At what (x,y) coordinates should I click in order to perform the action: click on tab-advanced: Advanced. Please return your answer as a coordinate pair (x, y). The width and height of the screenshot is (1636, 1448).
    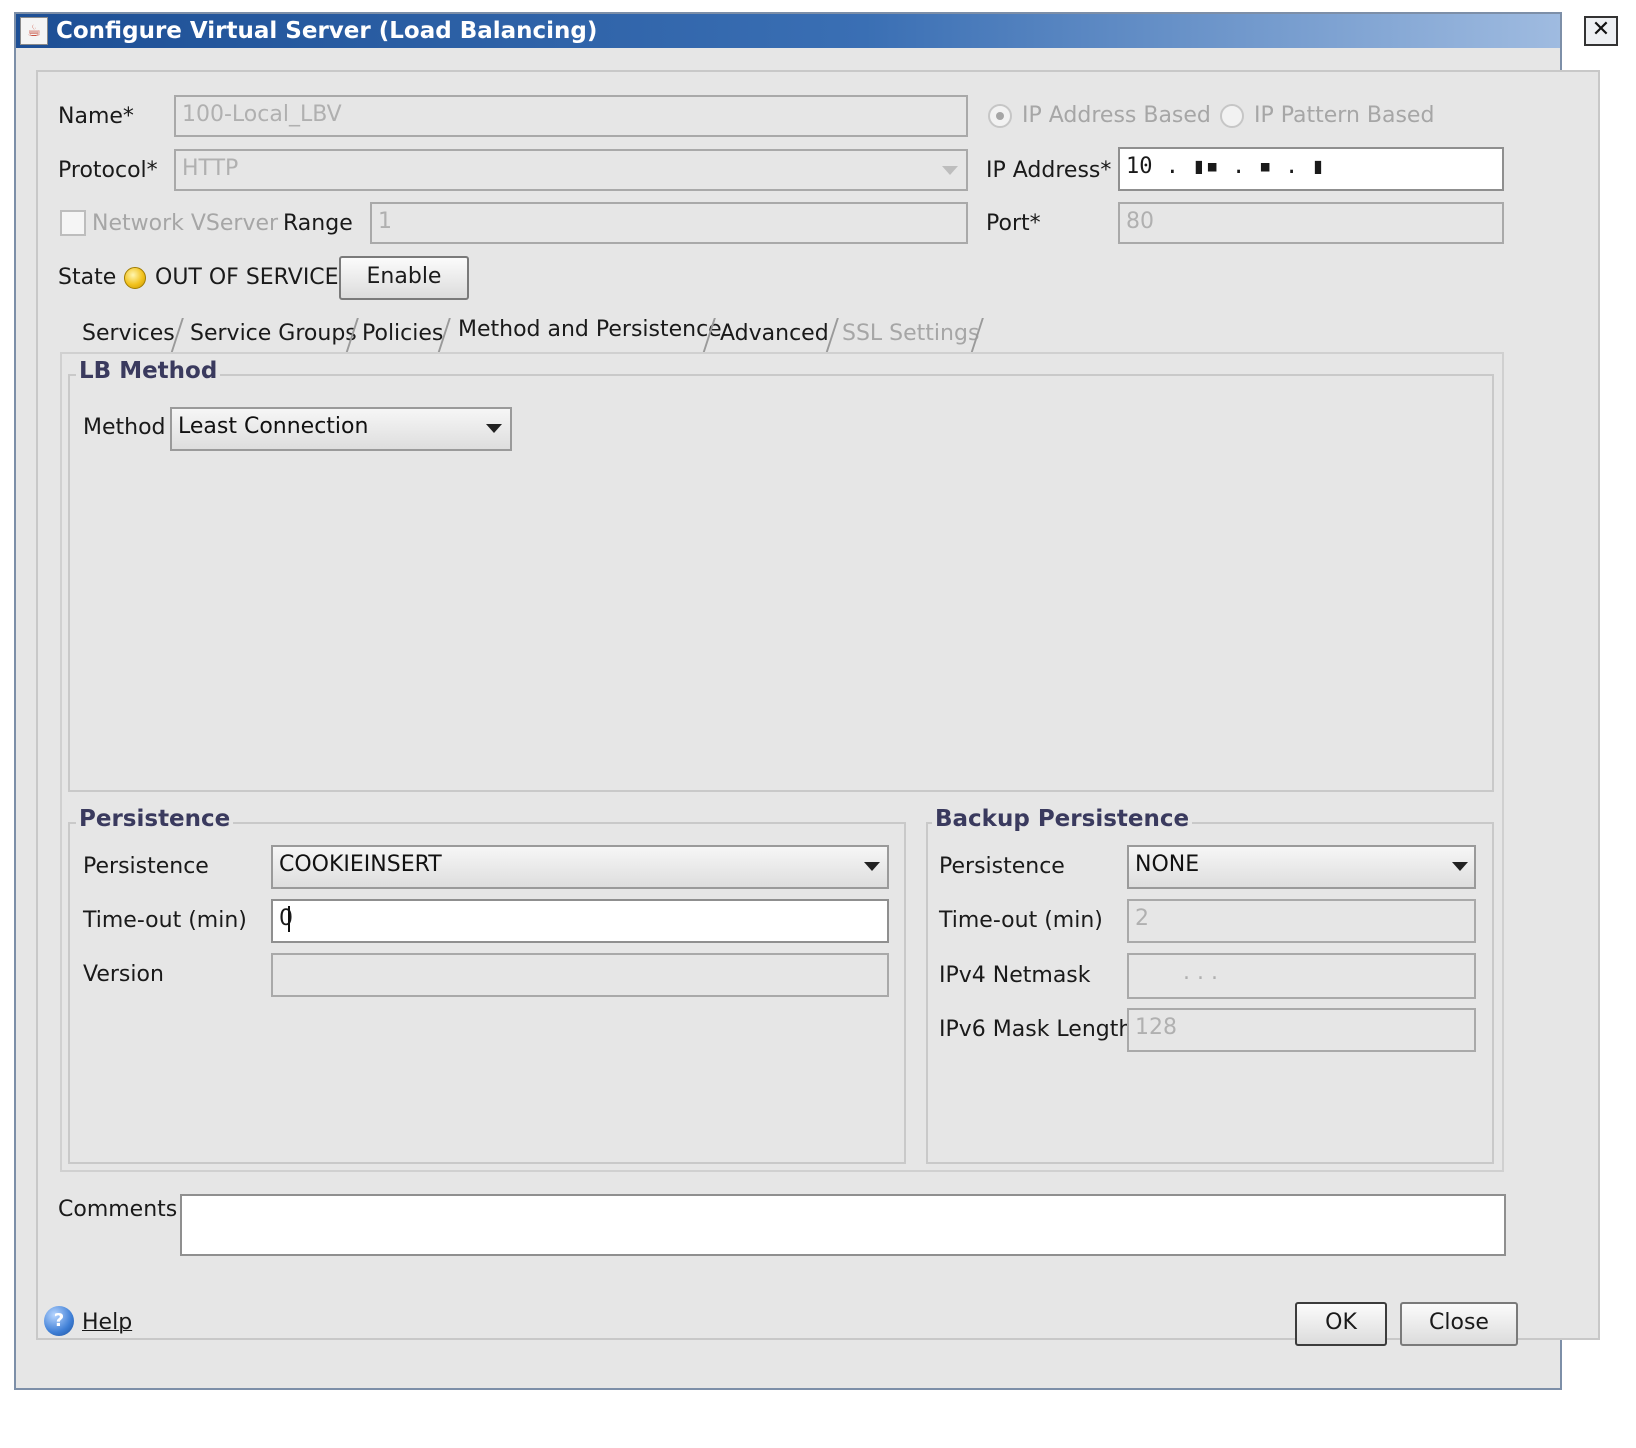
    Looking at the image, I should click on (774, 335).